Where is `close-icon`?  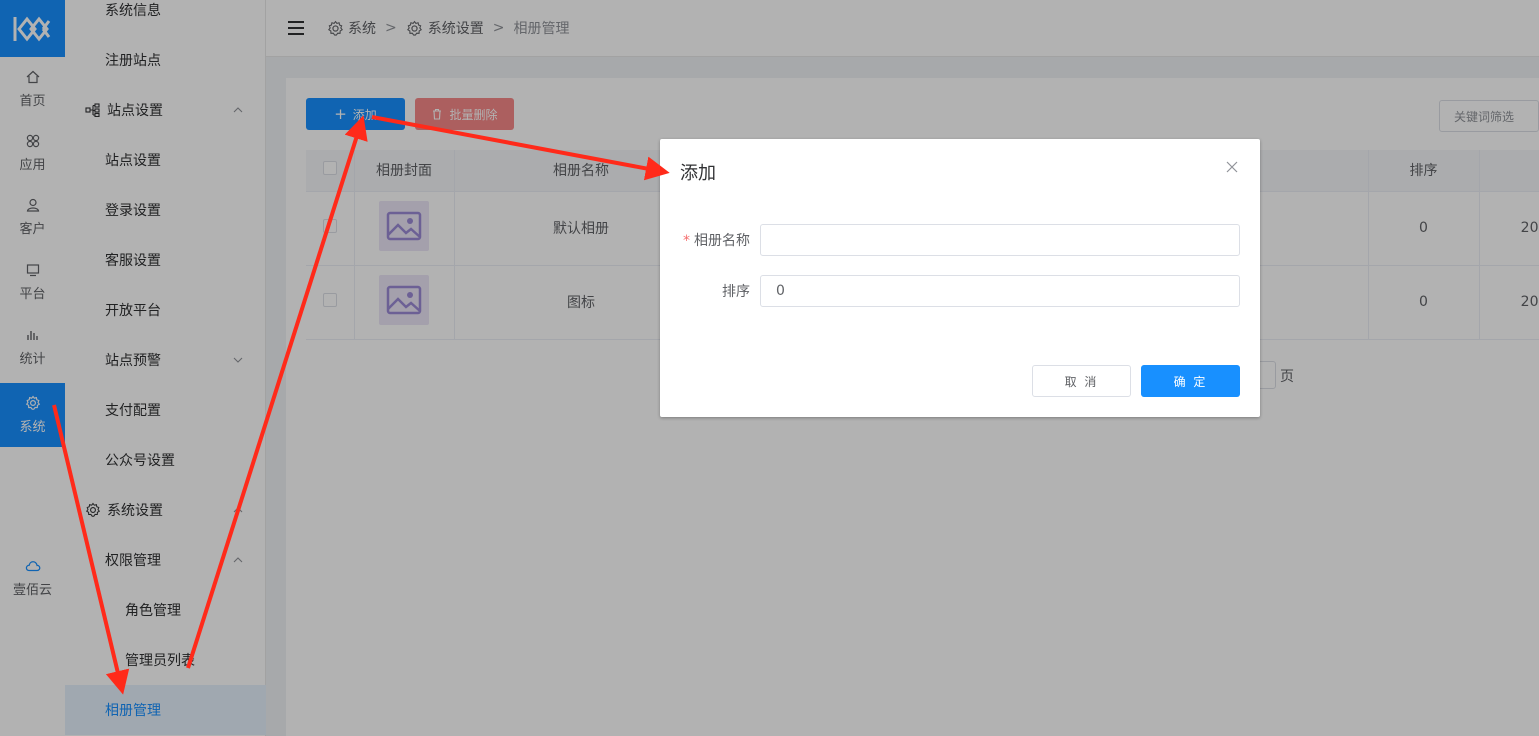 close-icon is located at coordinates (1232, 167).